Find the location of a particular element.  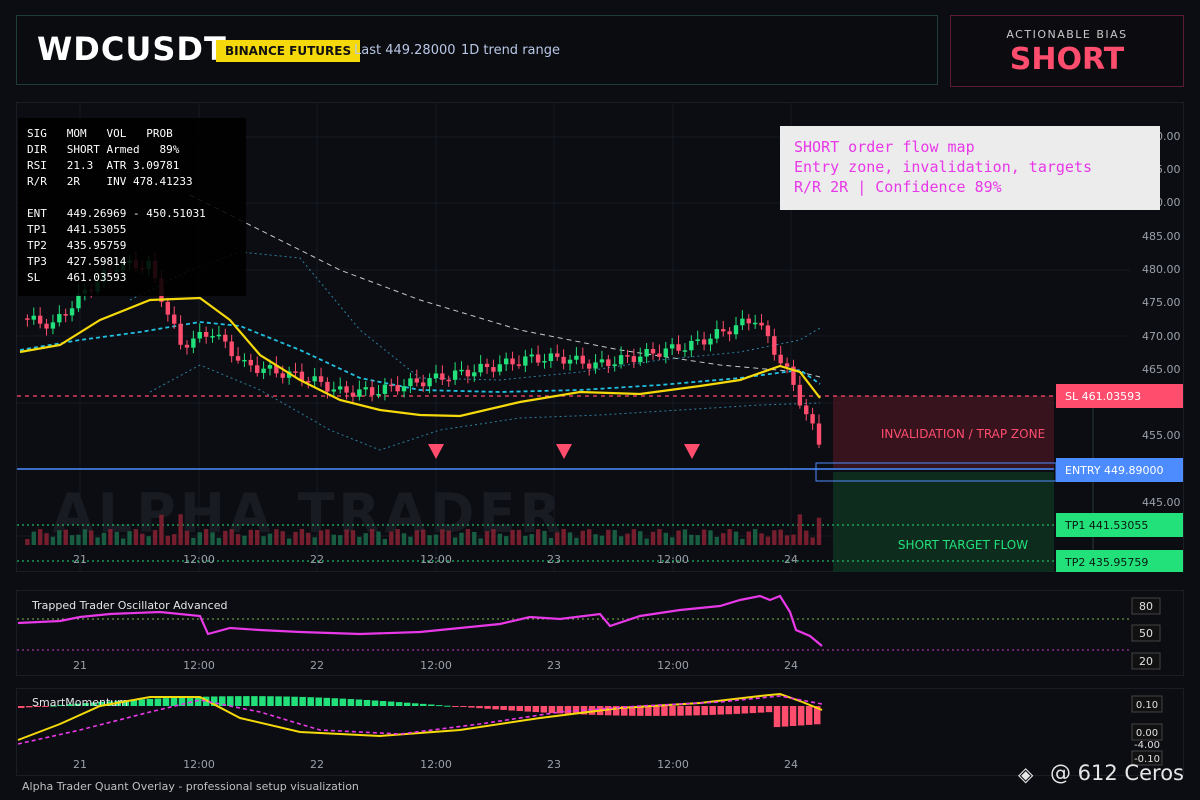

tp2-tag-label: TP2 435.95759 is located at coordinates (1106, 562).